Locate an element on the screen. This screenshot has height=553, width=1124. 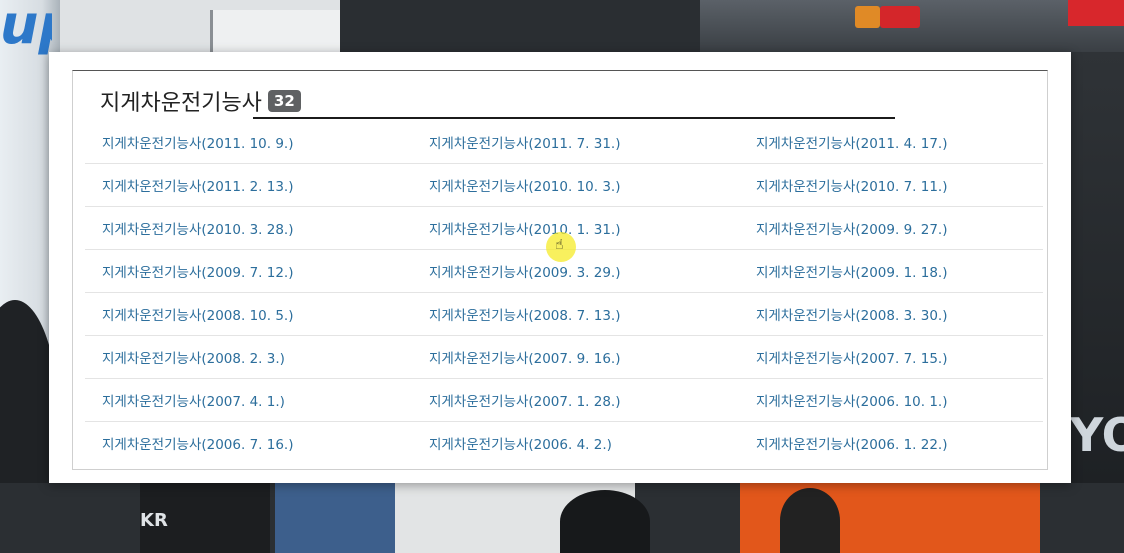
exam-link: 지게차운전기능사(2010. 3. 28.) is located at coordinates (248, 228).